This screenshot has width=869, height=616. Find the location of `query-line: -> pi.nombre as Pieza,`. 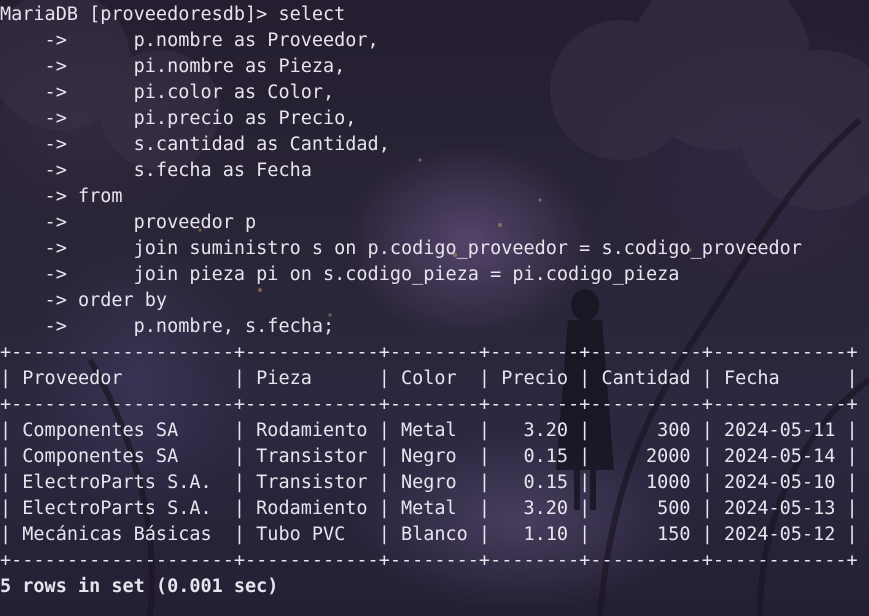

query-line: -> pi.nombre as Pieza, is located at coordinates (173, 66).